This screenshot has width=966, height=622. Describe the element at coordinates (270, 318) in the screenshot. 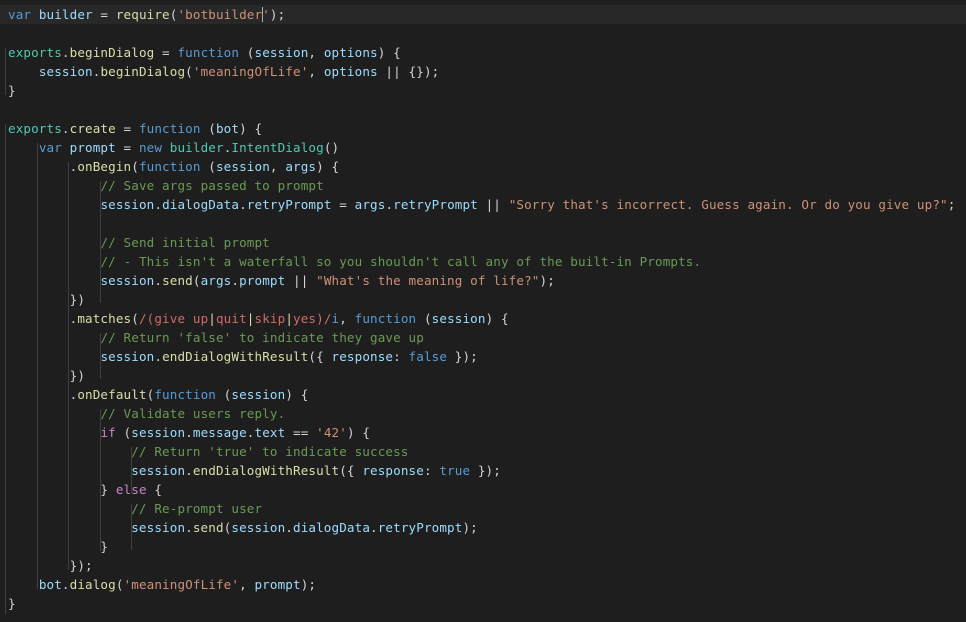

I see `token-regex-body: skip` at that location.